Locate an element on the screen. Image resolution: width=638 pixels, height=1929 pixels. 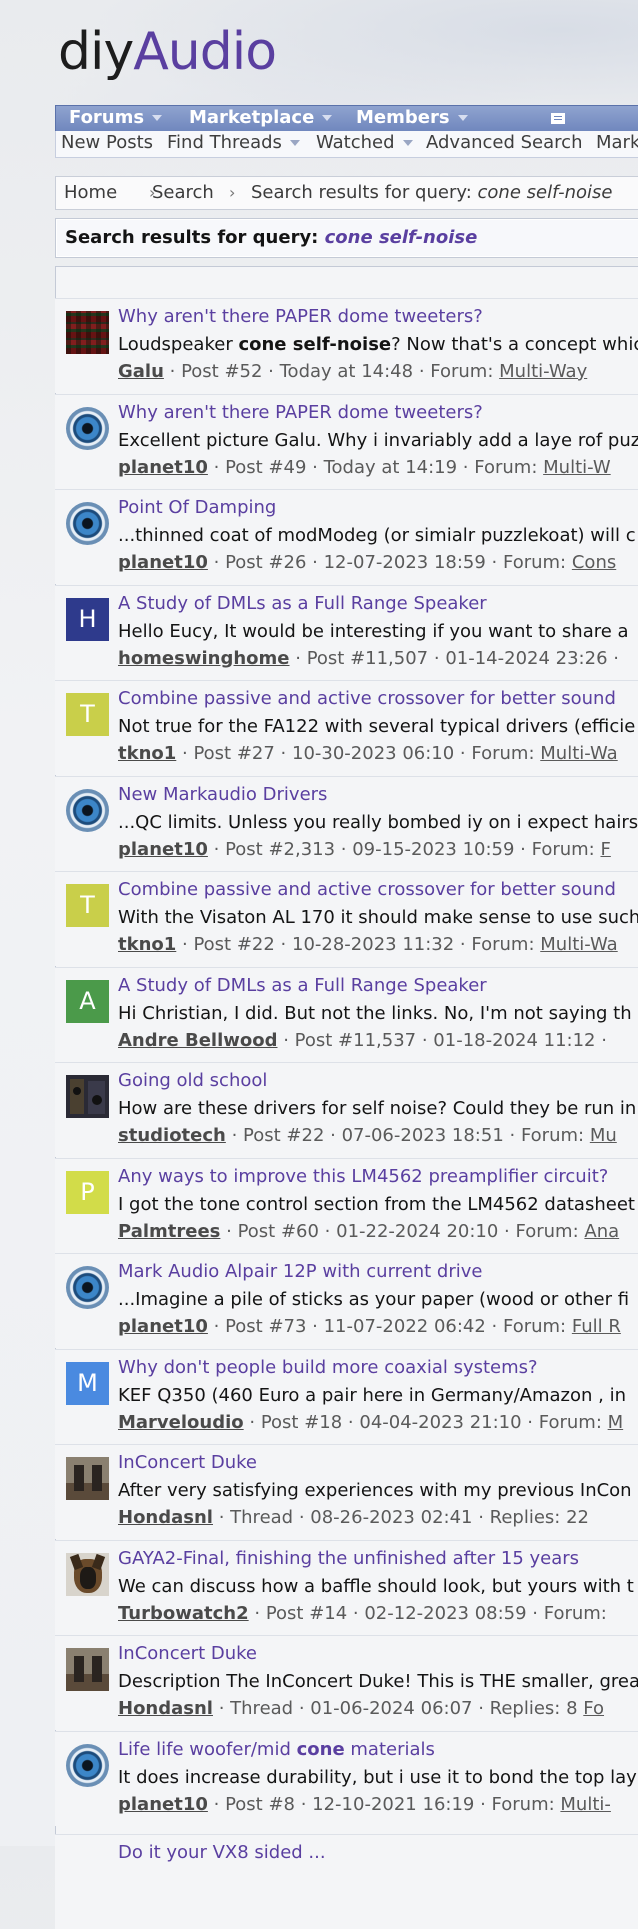
username-link: Andre Bellwood is located at coordinates (198, 1040).